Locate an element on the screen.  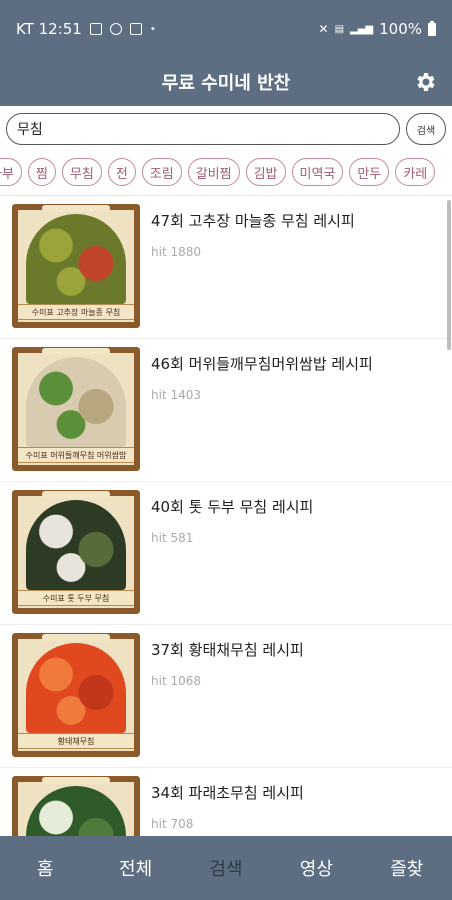
thumbnail-caption: 수미표 머위들깨무침 머위쌈밥 is located at coordinates (76, 455).